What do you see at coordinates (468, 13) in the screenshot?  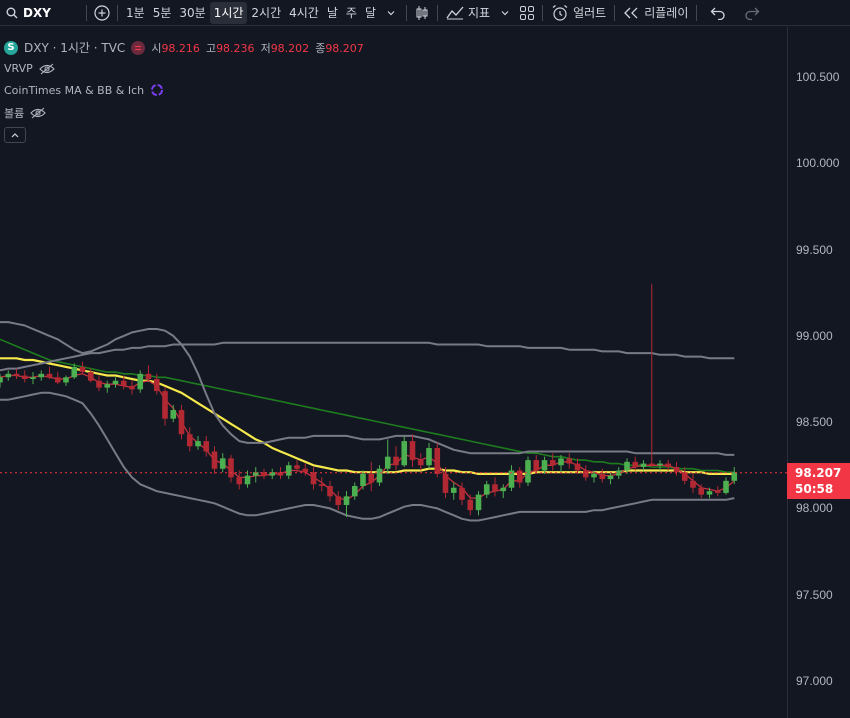 I see `indicators-button: 지표` at bounding box center [468, 13].